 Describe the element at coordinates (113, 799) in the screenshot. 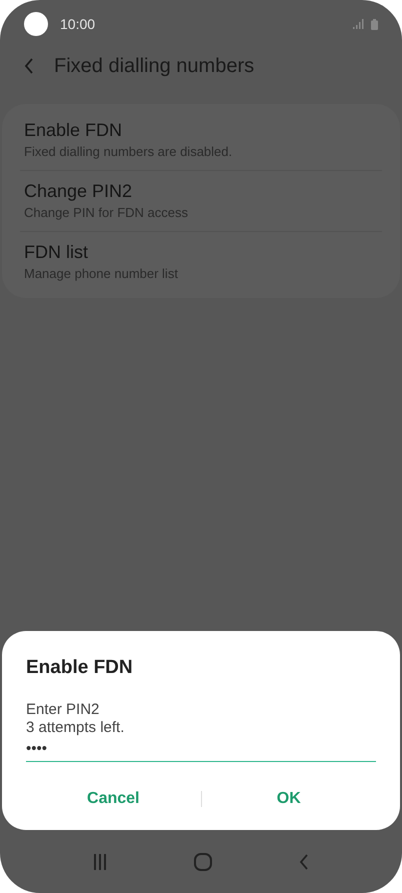

I see `dialog-button: Cancel` at that location.